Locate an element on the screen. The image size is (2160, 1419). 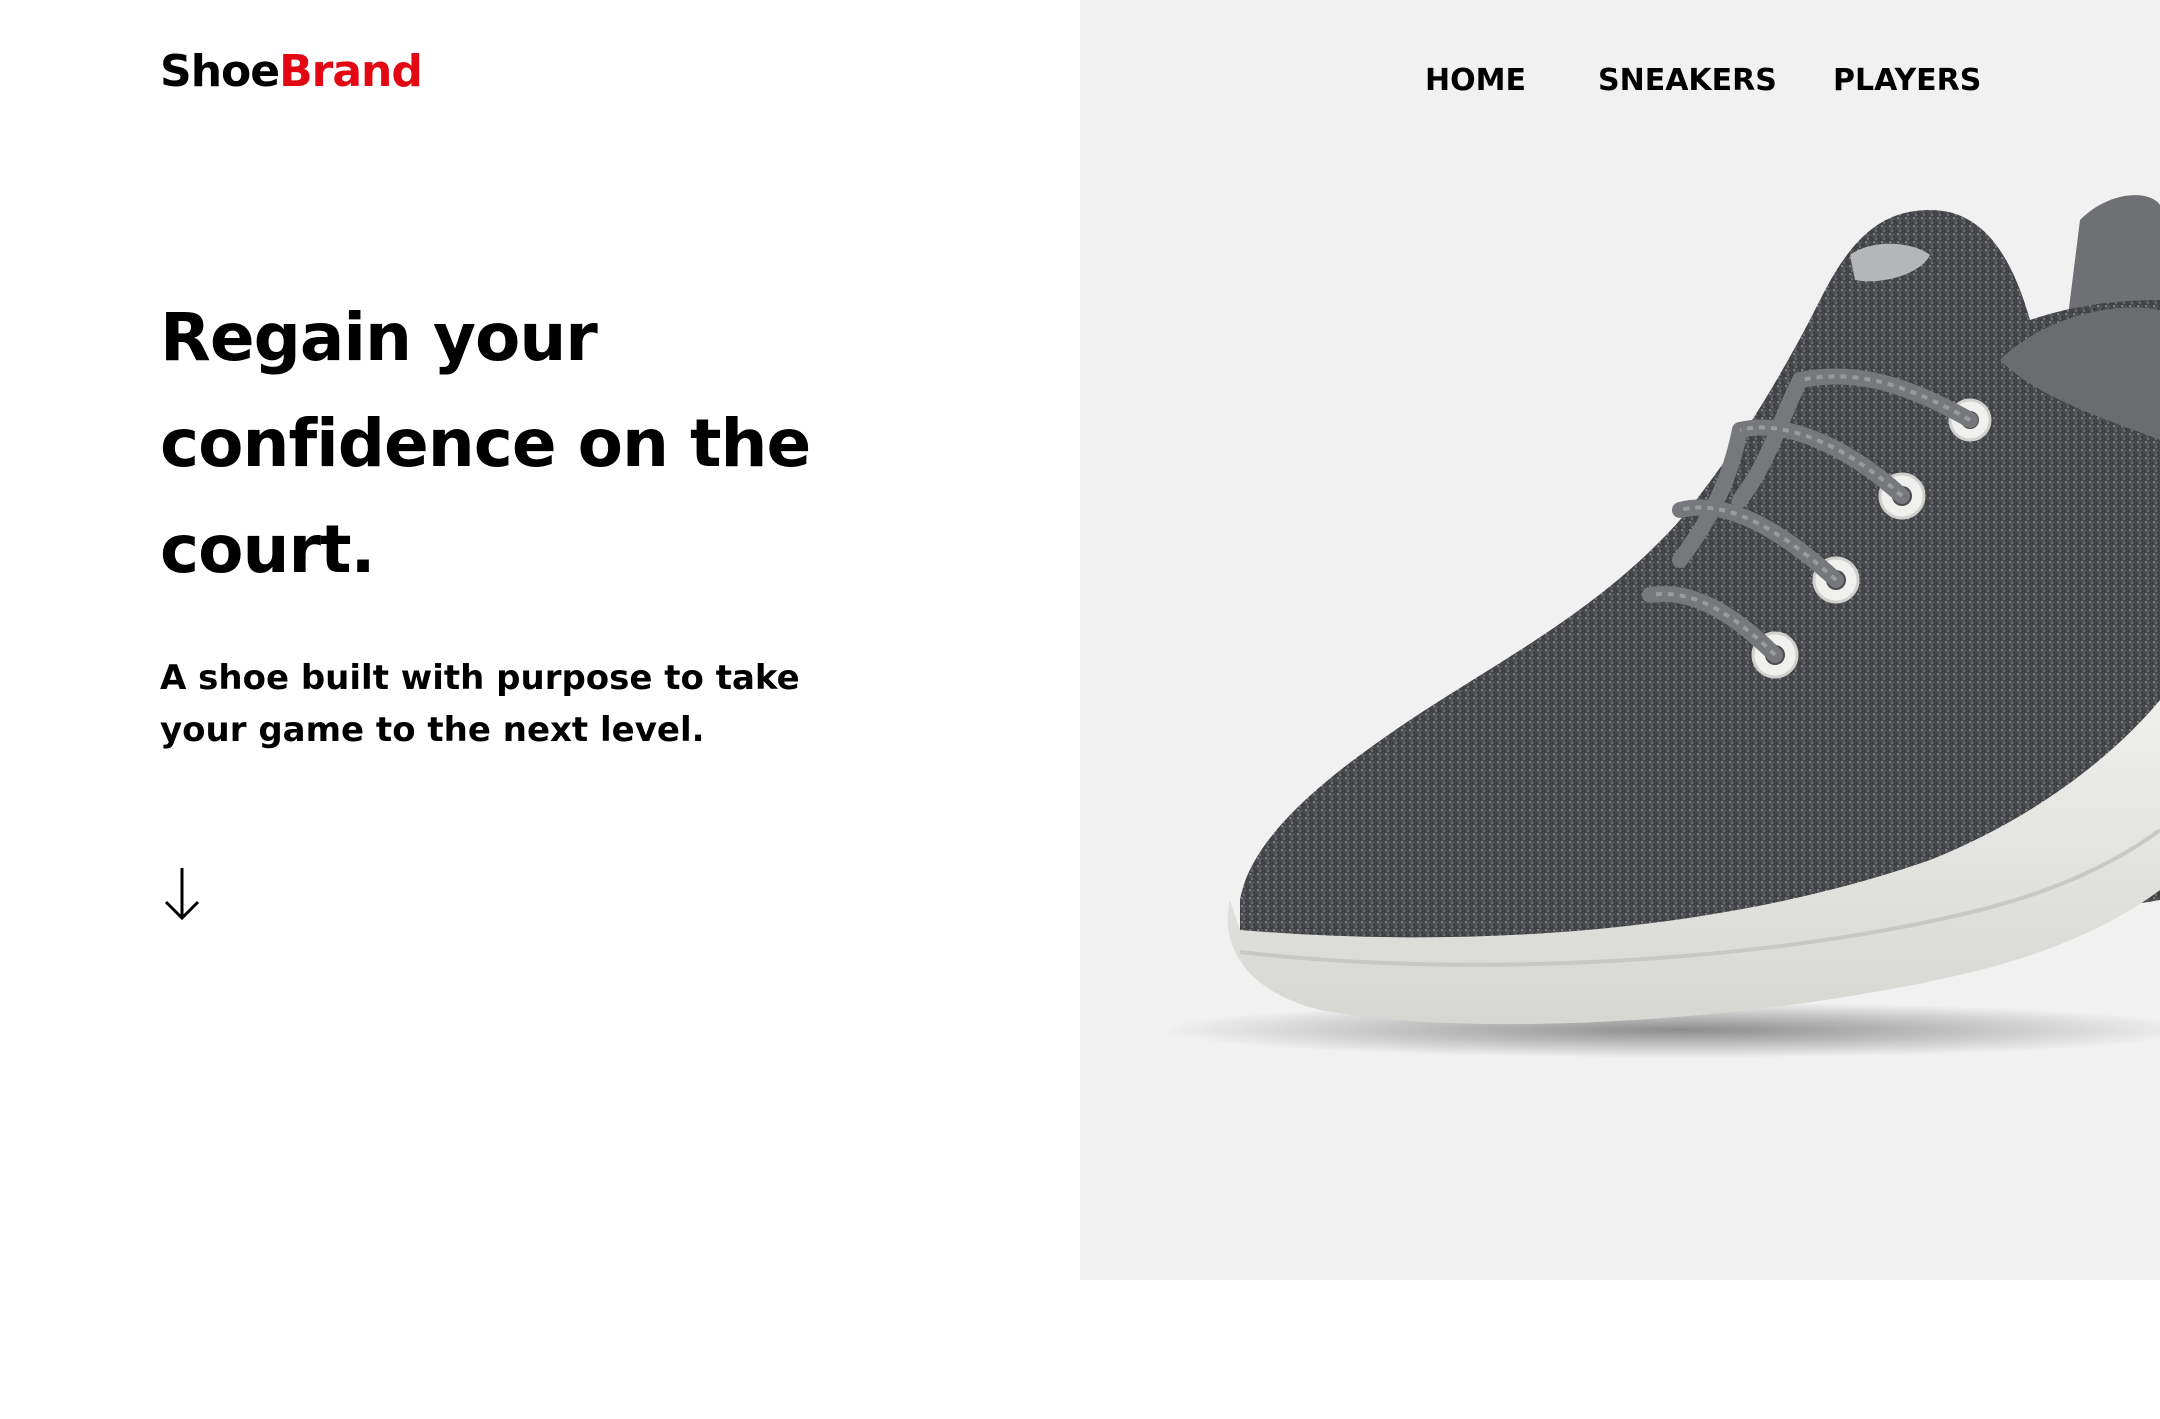
nav-link-players: PLAYERS is located at coordinates (1907, 81).